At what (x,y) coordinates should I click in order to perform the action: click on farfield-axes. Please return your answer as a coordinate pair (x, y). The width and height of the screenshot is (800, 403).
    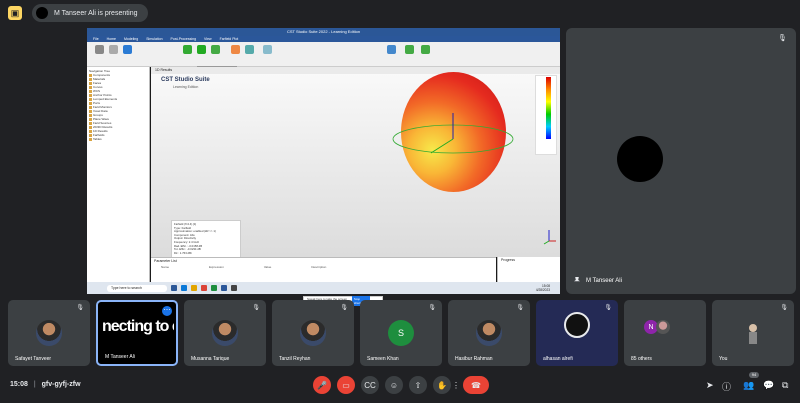
    Looking at the image, I should click on (453, 133).